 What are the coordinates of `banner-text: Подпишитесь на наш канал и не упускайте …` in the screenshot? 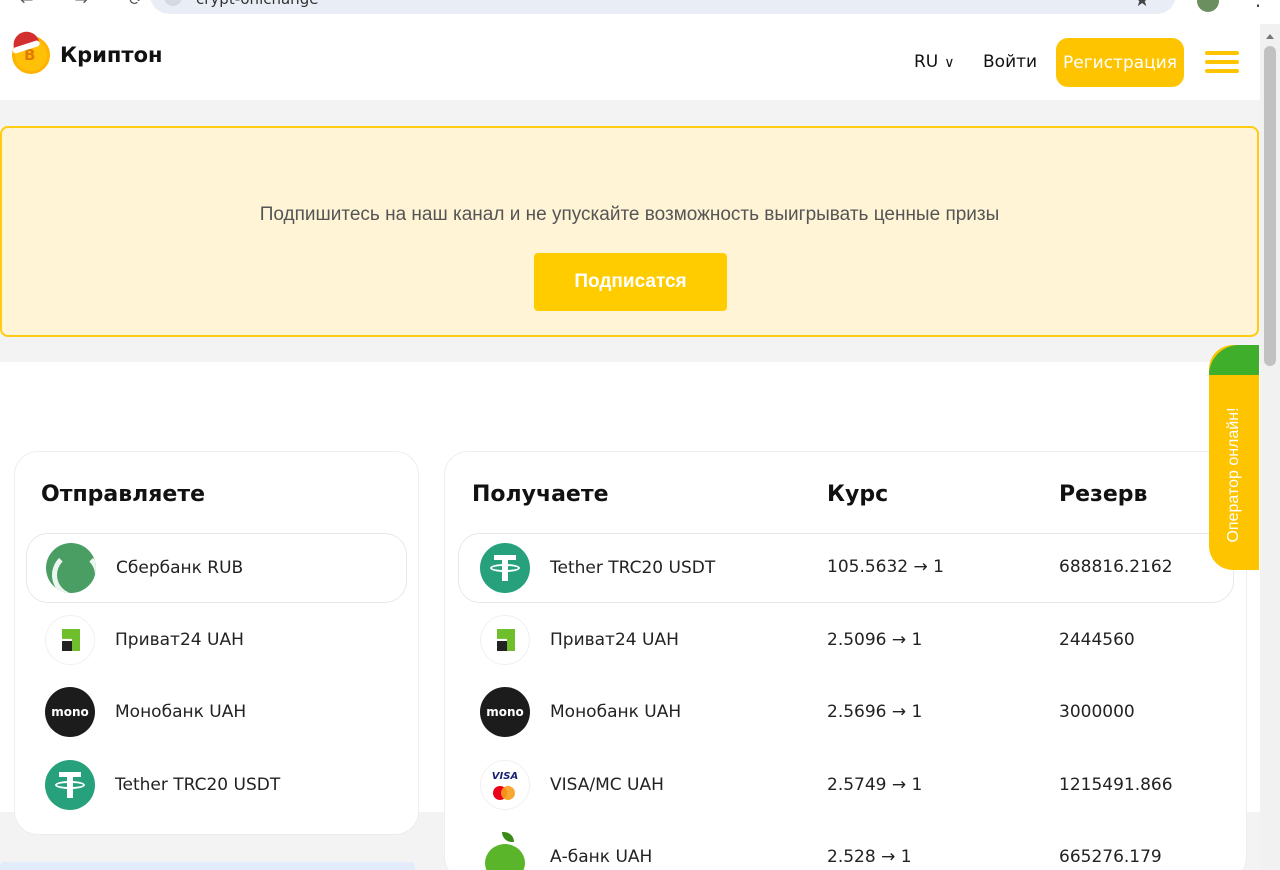 It's located at (629, 214).